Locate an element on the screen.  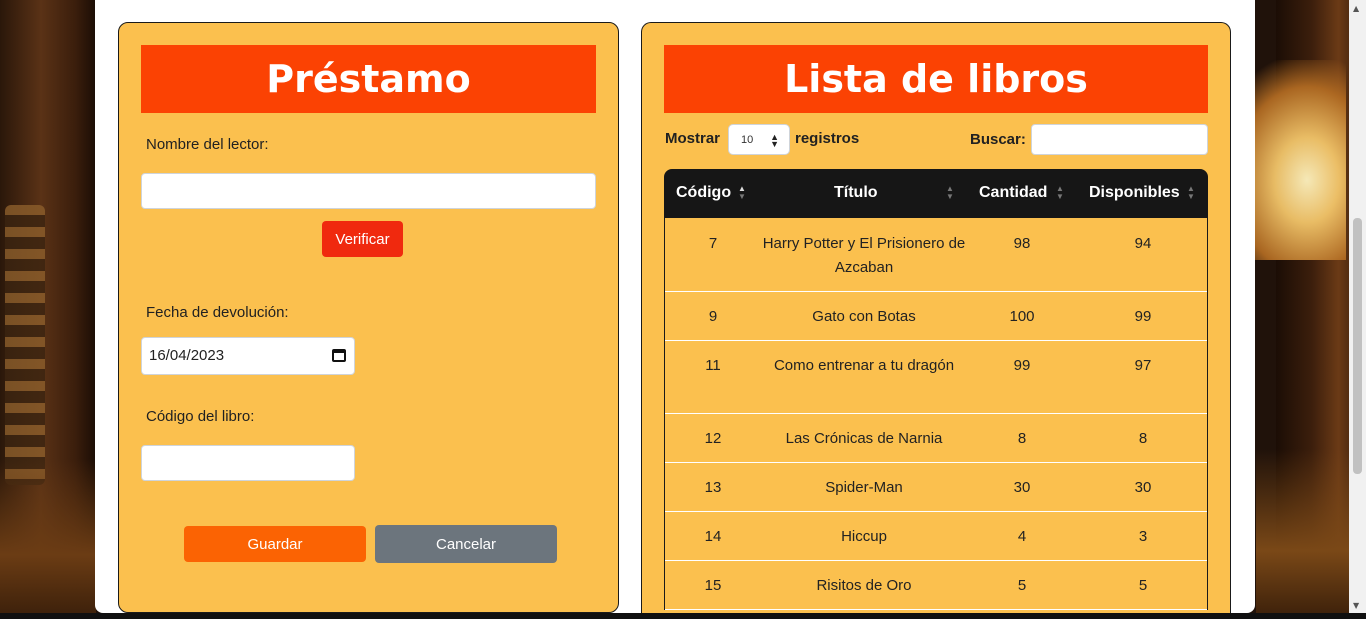
show-label: Mostrar is located at coordinates (693, 138).